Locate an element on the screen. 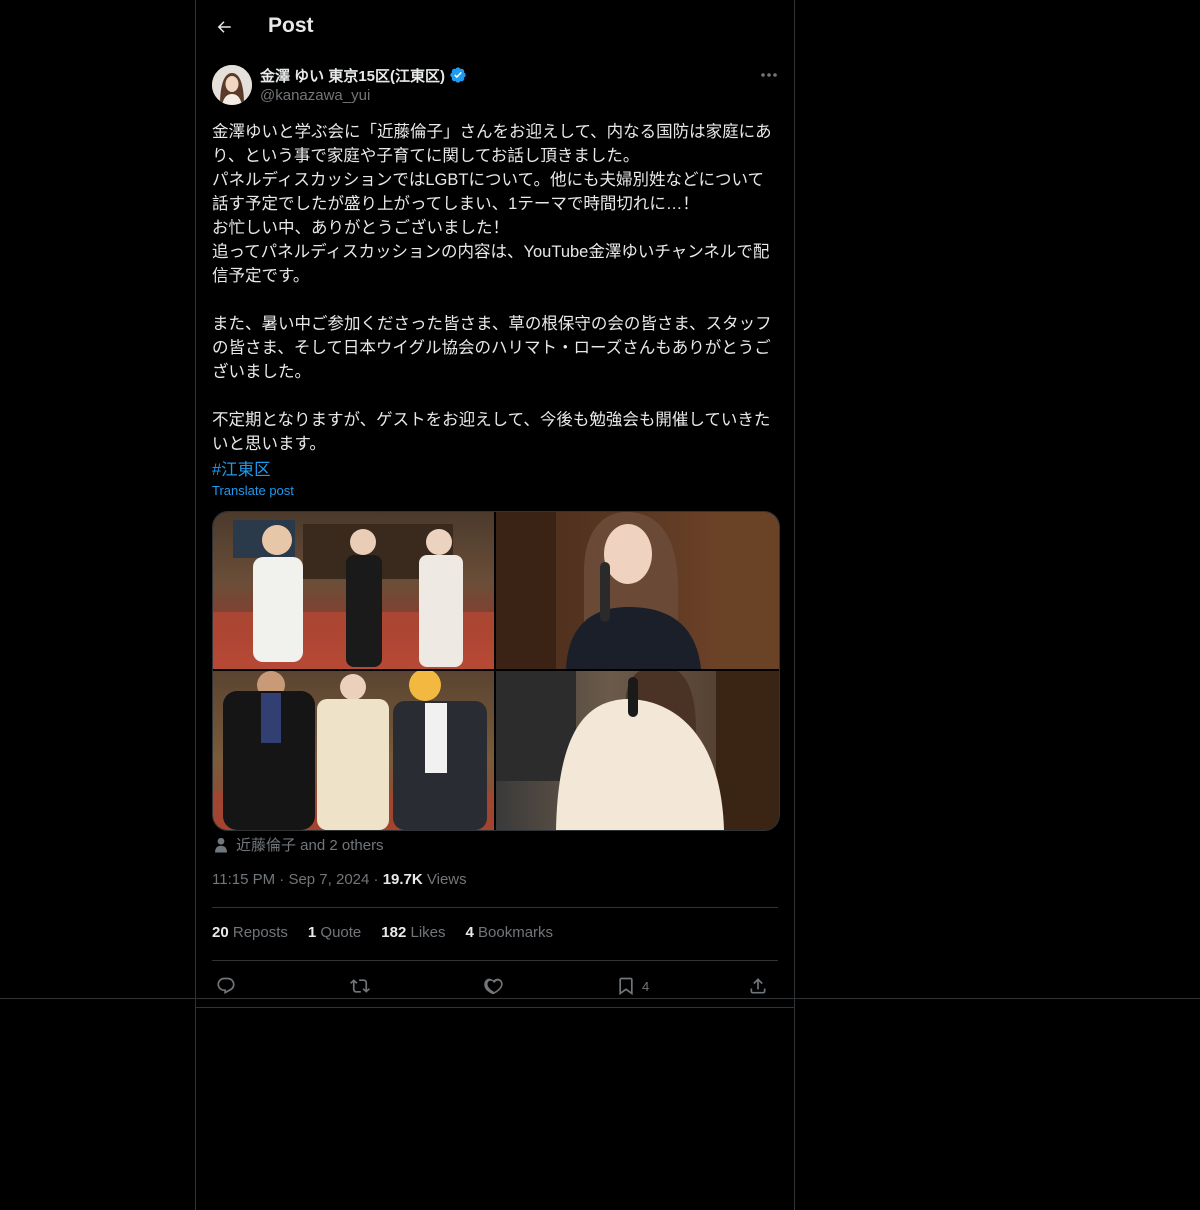 This screenshot has height=1210, width=1200. repost-icon is located at coordinates (360, 986).